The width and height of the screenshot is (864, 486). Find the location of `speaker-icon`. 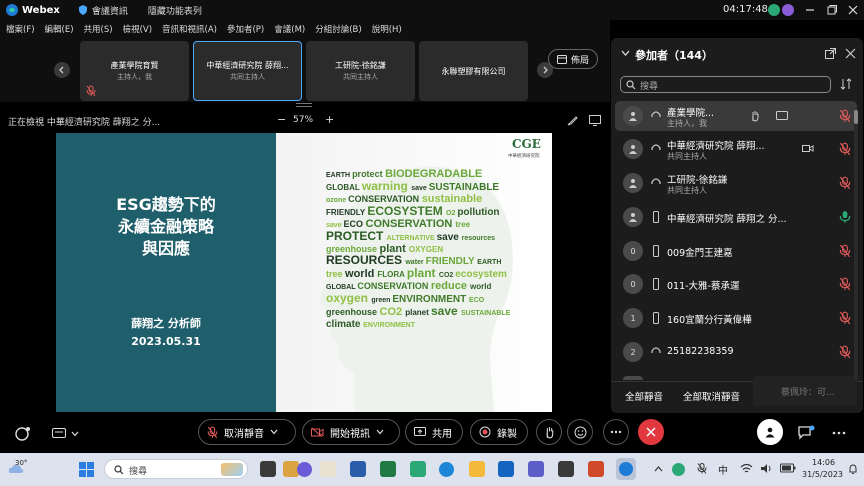

speaker-icon is located at coordinates (766, 468).